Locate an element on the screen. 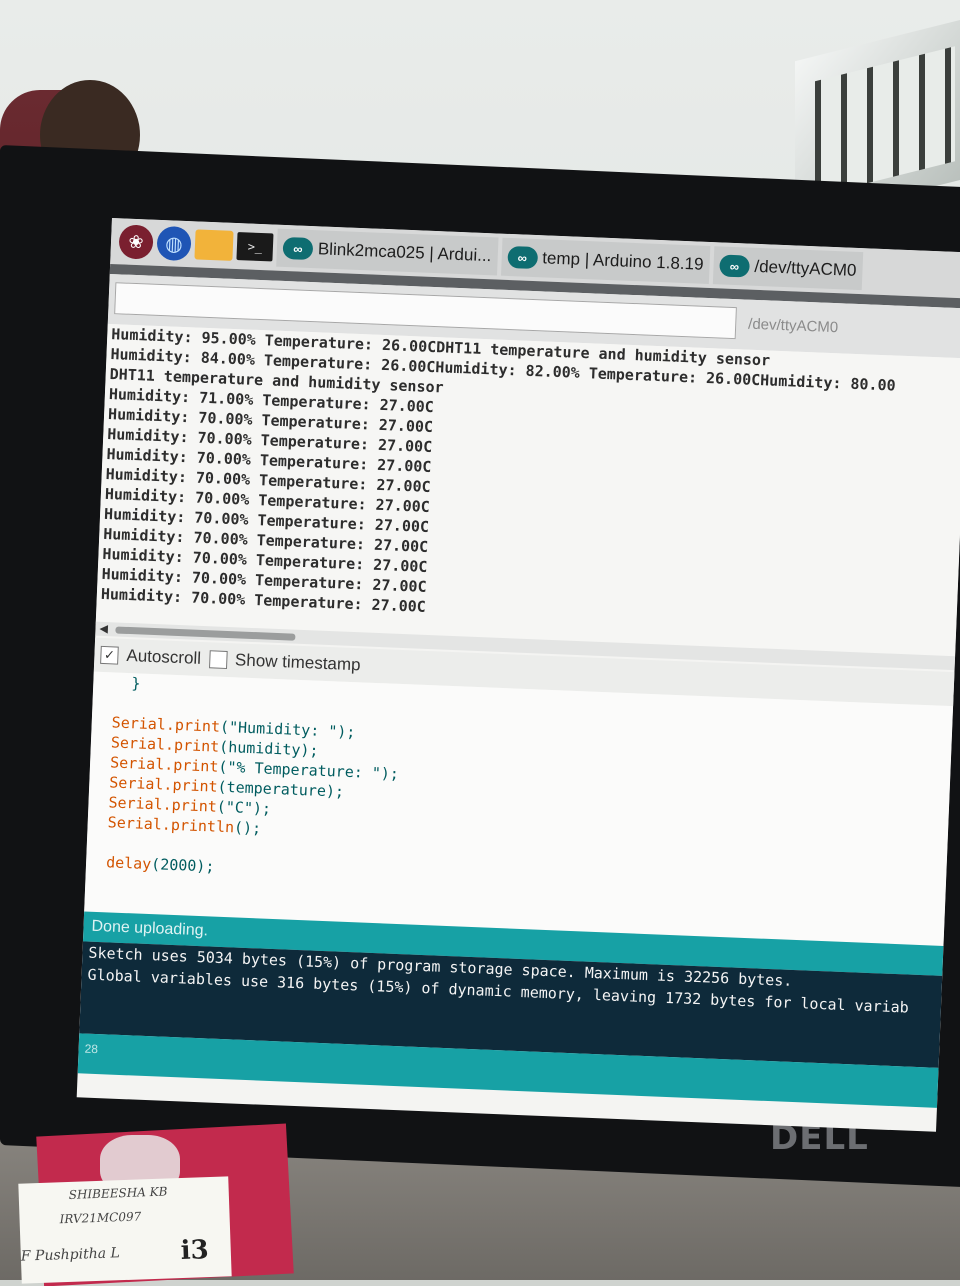 The height and width of the screenshot is (1286, 960). show-timestamp-checkbox is located at coordinates (218, 659).